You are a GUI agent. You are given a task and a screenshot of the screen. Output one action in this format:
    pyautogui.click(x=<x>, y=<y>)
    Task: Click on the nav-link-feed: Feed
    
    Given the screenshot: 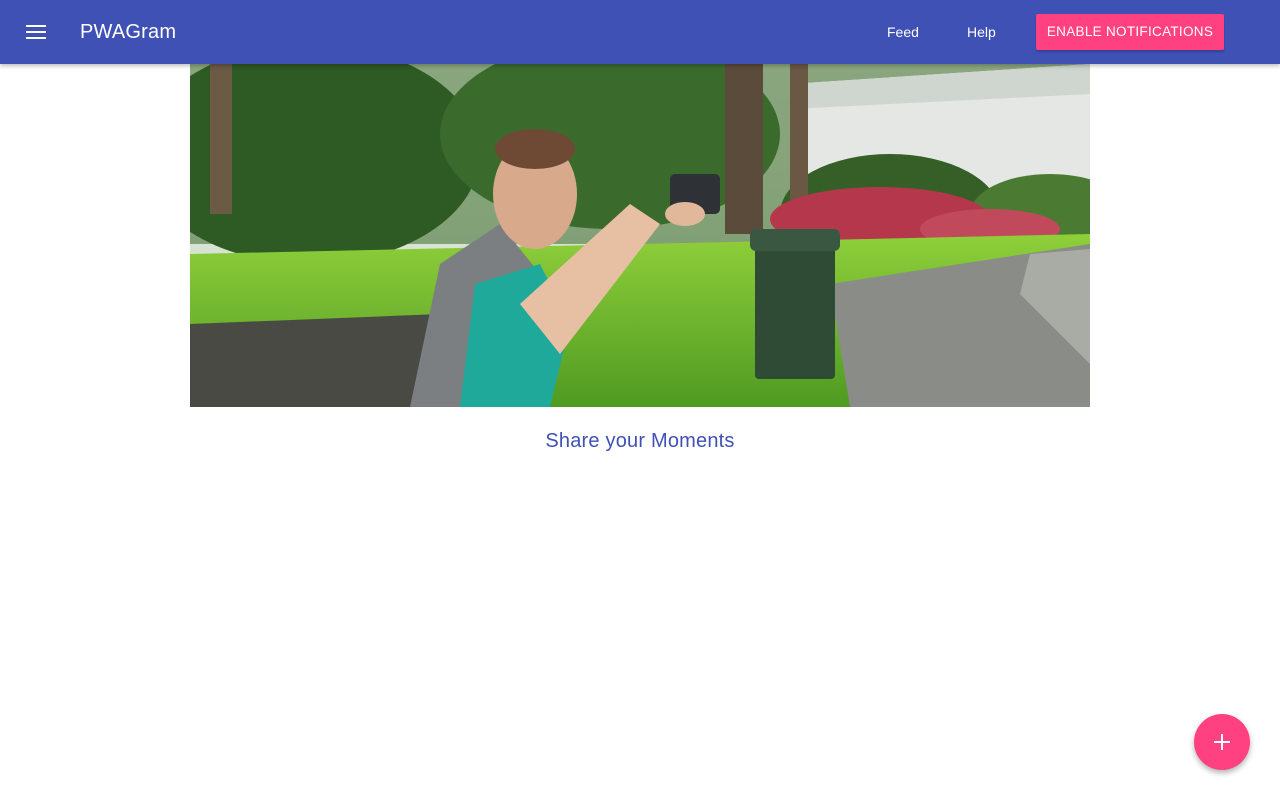 What is the action you would take?
    pyautogui.click(x=903, y=32)
    